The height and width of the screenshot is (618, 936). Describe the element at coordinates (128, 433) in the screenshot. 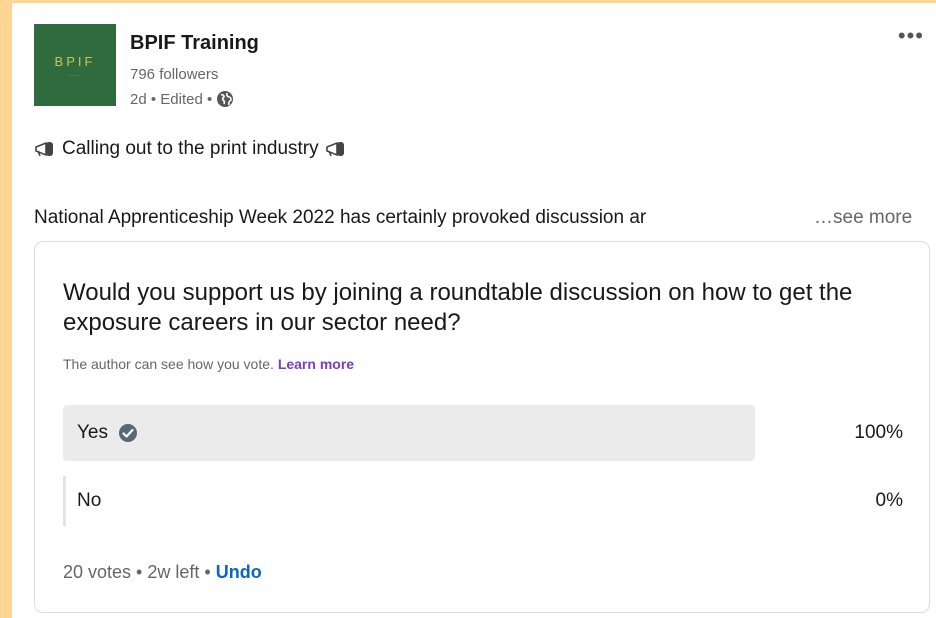

I see `check-circle-icon` at that location.